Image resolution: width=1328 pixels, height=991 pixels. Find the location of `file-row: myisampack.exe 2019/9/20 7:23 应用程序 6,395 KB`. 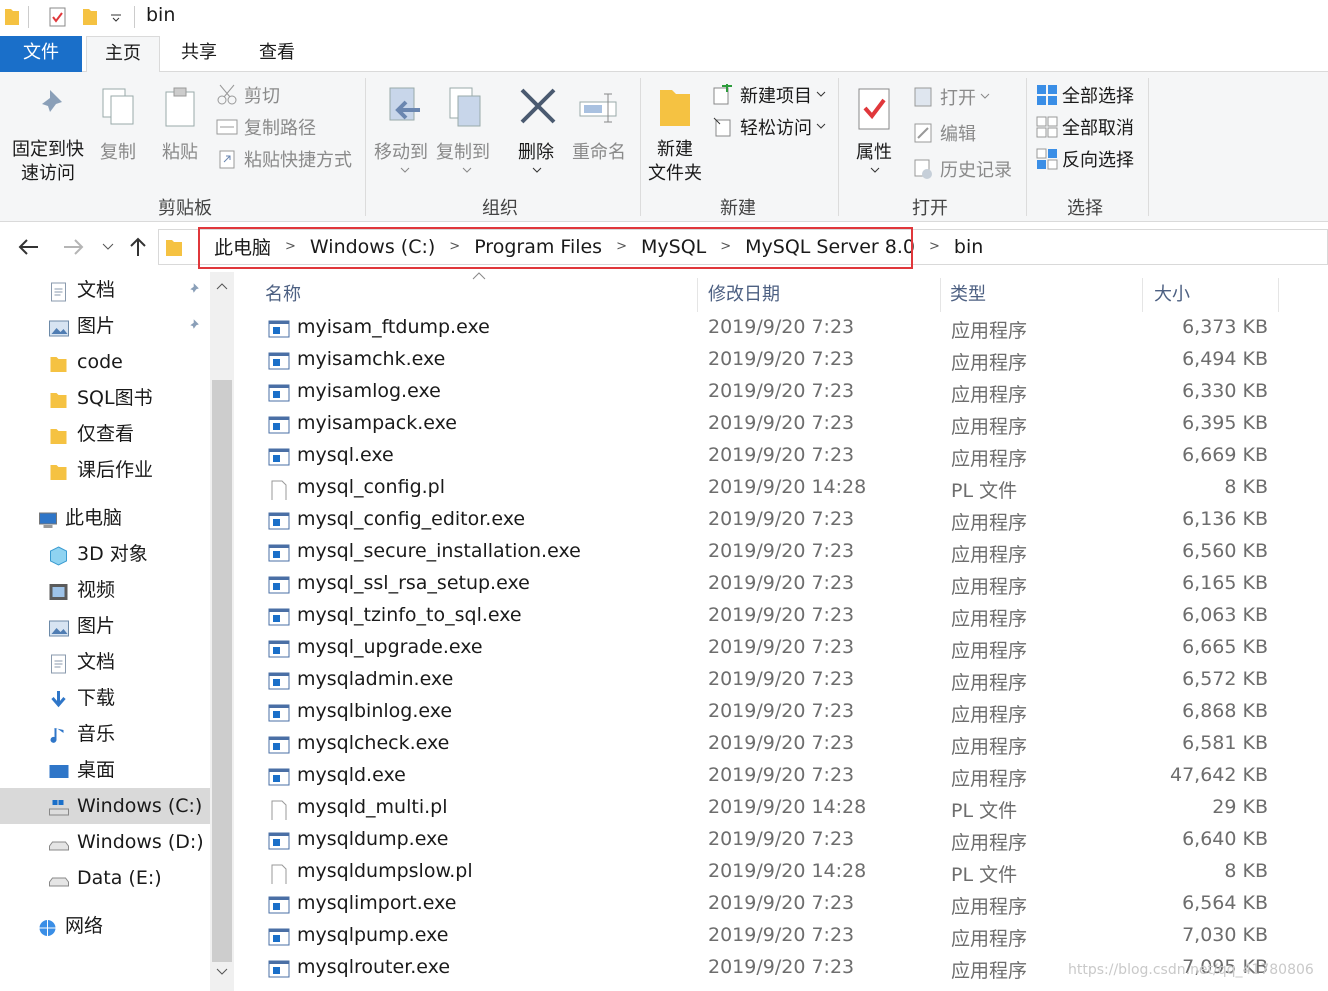

file-row: myisampack.exe 2019/9/20 7:23 应用程序 6,395 KB is located at coordinates (781, 425).